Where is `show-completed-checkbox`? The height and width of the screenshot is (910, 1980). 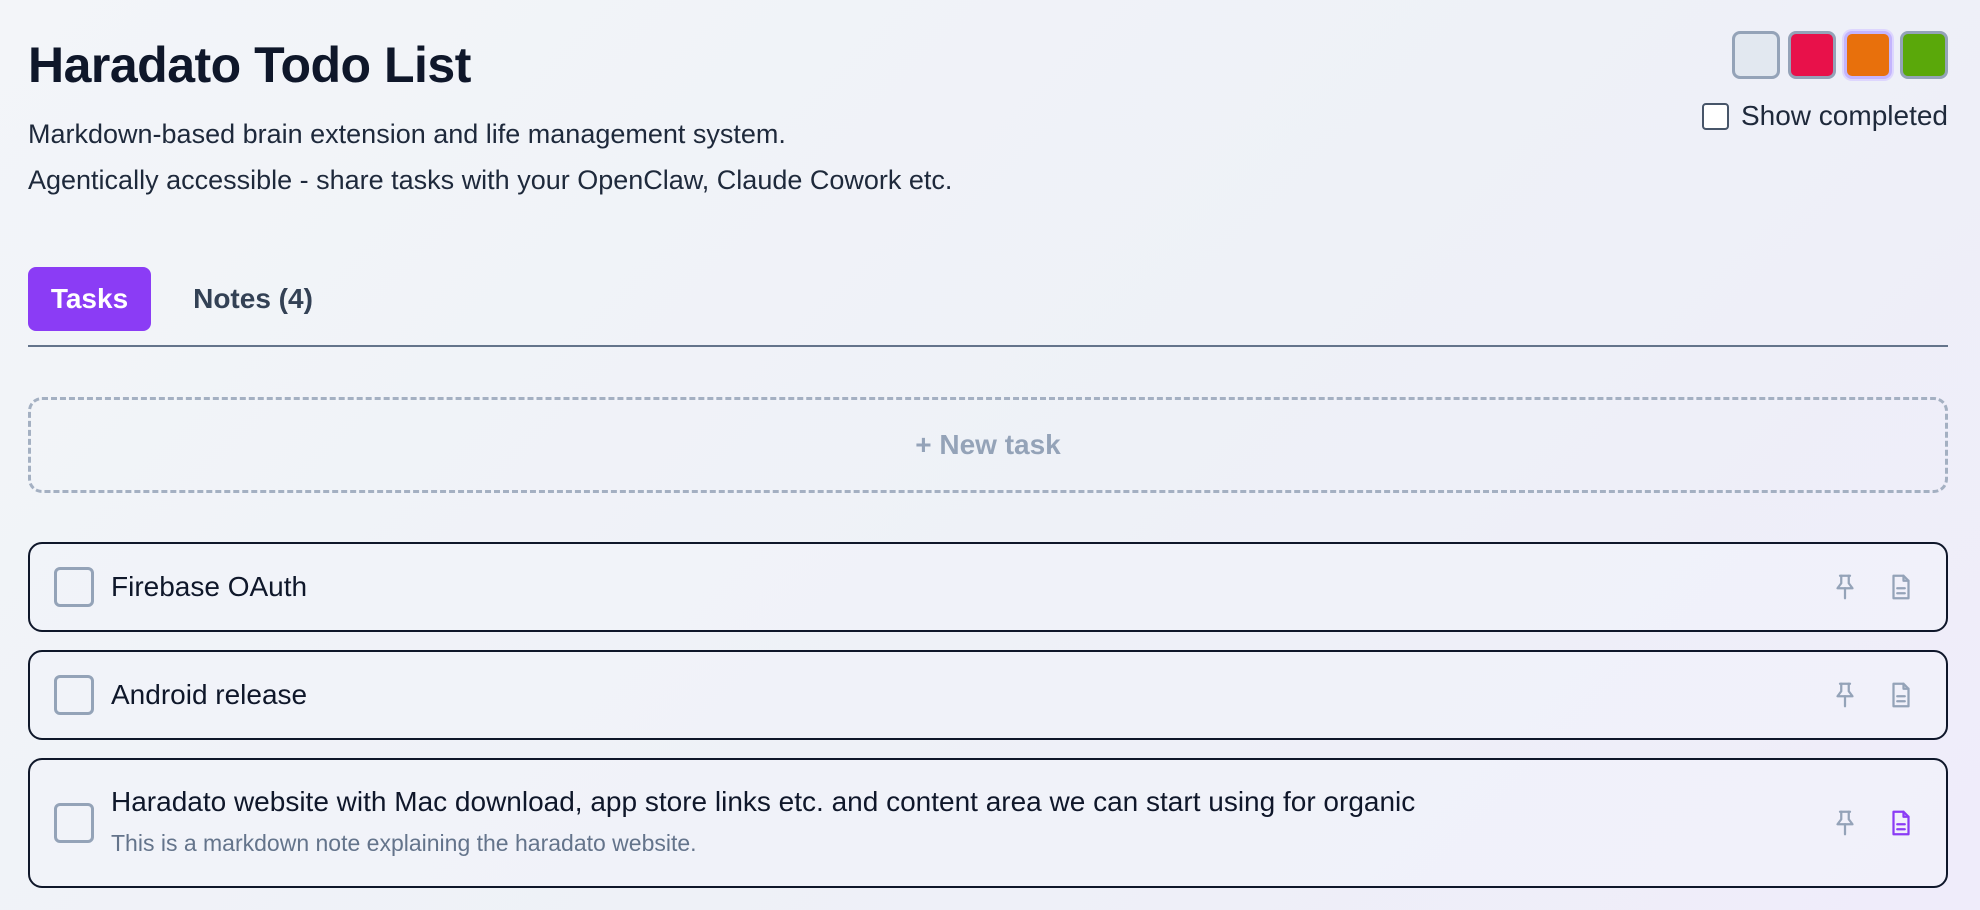
show-completed-checkbox is located at coordinates (1715, 116).